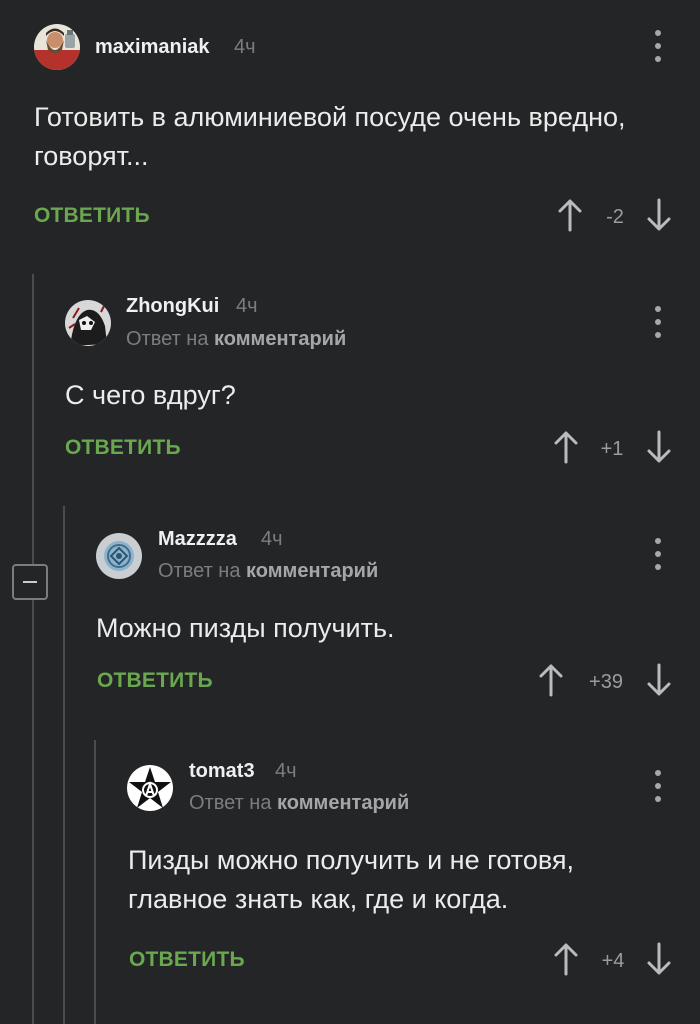 This screenshot has height=1024, width=700. Describe the element at coordinates (152, 47) in the screenshot. I see `username: maximaniak` at that location.